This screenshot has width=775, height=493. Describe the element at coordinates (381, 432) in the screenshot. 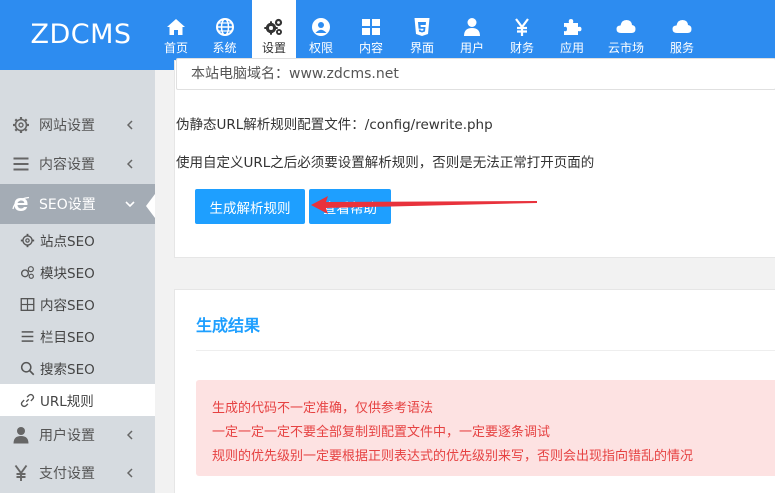

I see `alert-line: 一定一定一定不要全部复制到配置文件中，一定要逐条调试` at that location.